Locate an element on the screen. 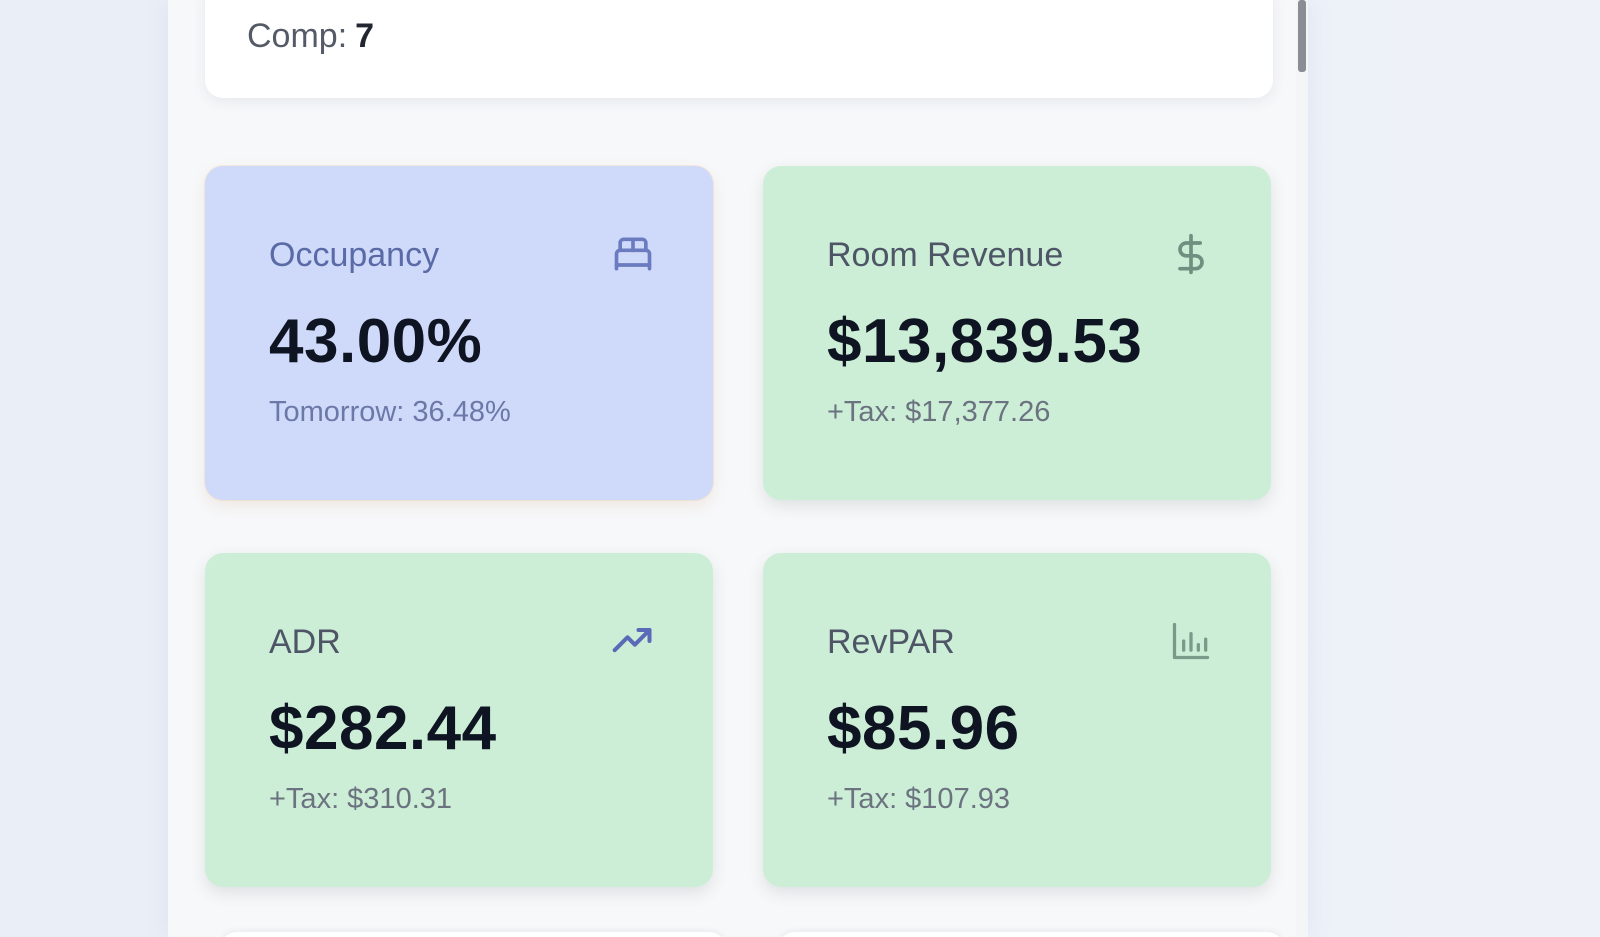  adr-card: ADR $282.44 +Tax: $310.31 is located at coordinates (459, 720).